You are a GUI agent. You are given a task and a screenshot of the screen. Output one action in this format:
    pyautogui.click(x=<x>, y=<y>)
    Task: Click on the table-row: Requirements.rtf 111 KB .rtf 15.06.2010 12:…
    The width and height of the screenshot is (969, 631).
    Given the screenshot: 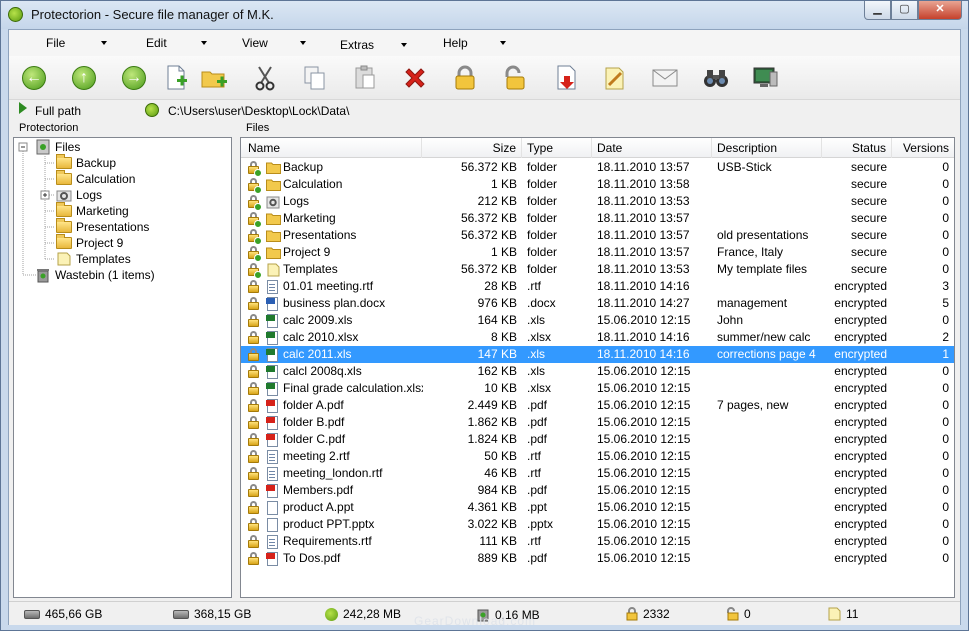 What is the action you would take?
    pyautogui.click(x=597, y=541)
    